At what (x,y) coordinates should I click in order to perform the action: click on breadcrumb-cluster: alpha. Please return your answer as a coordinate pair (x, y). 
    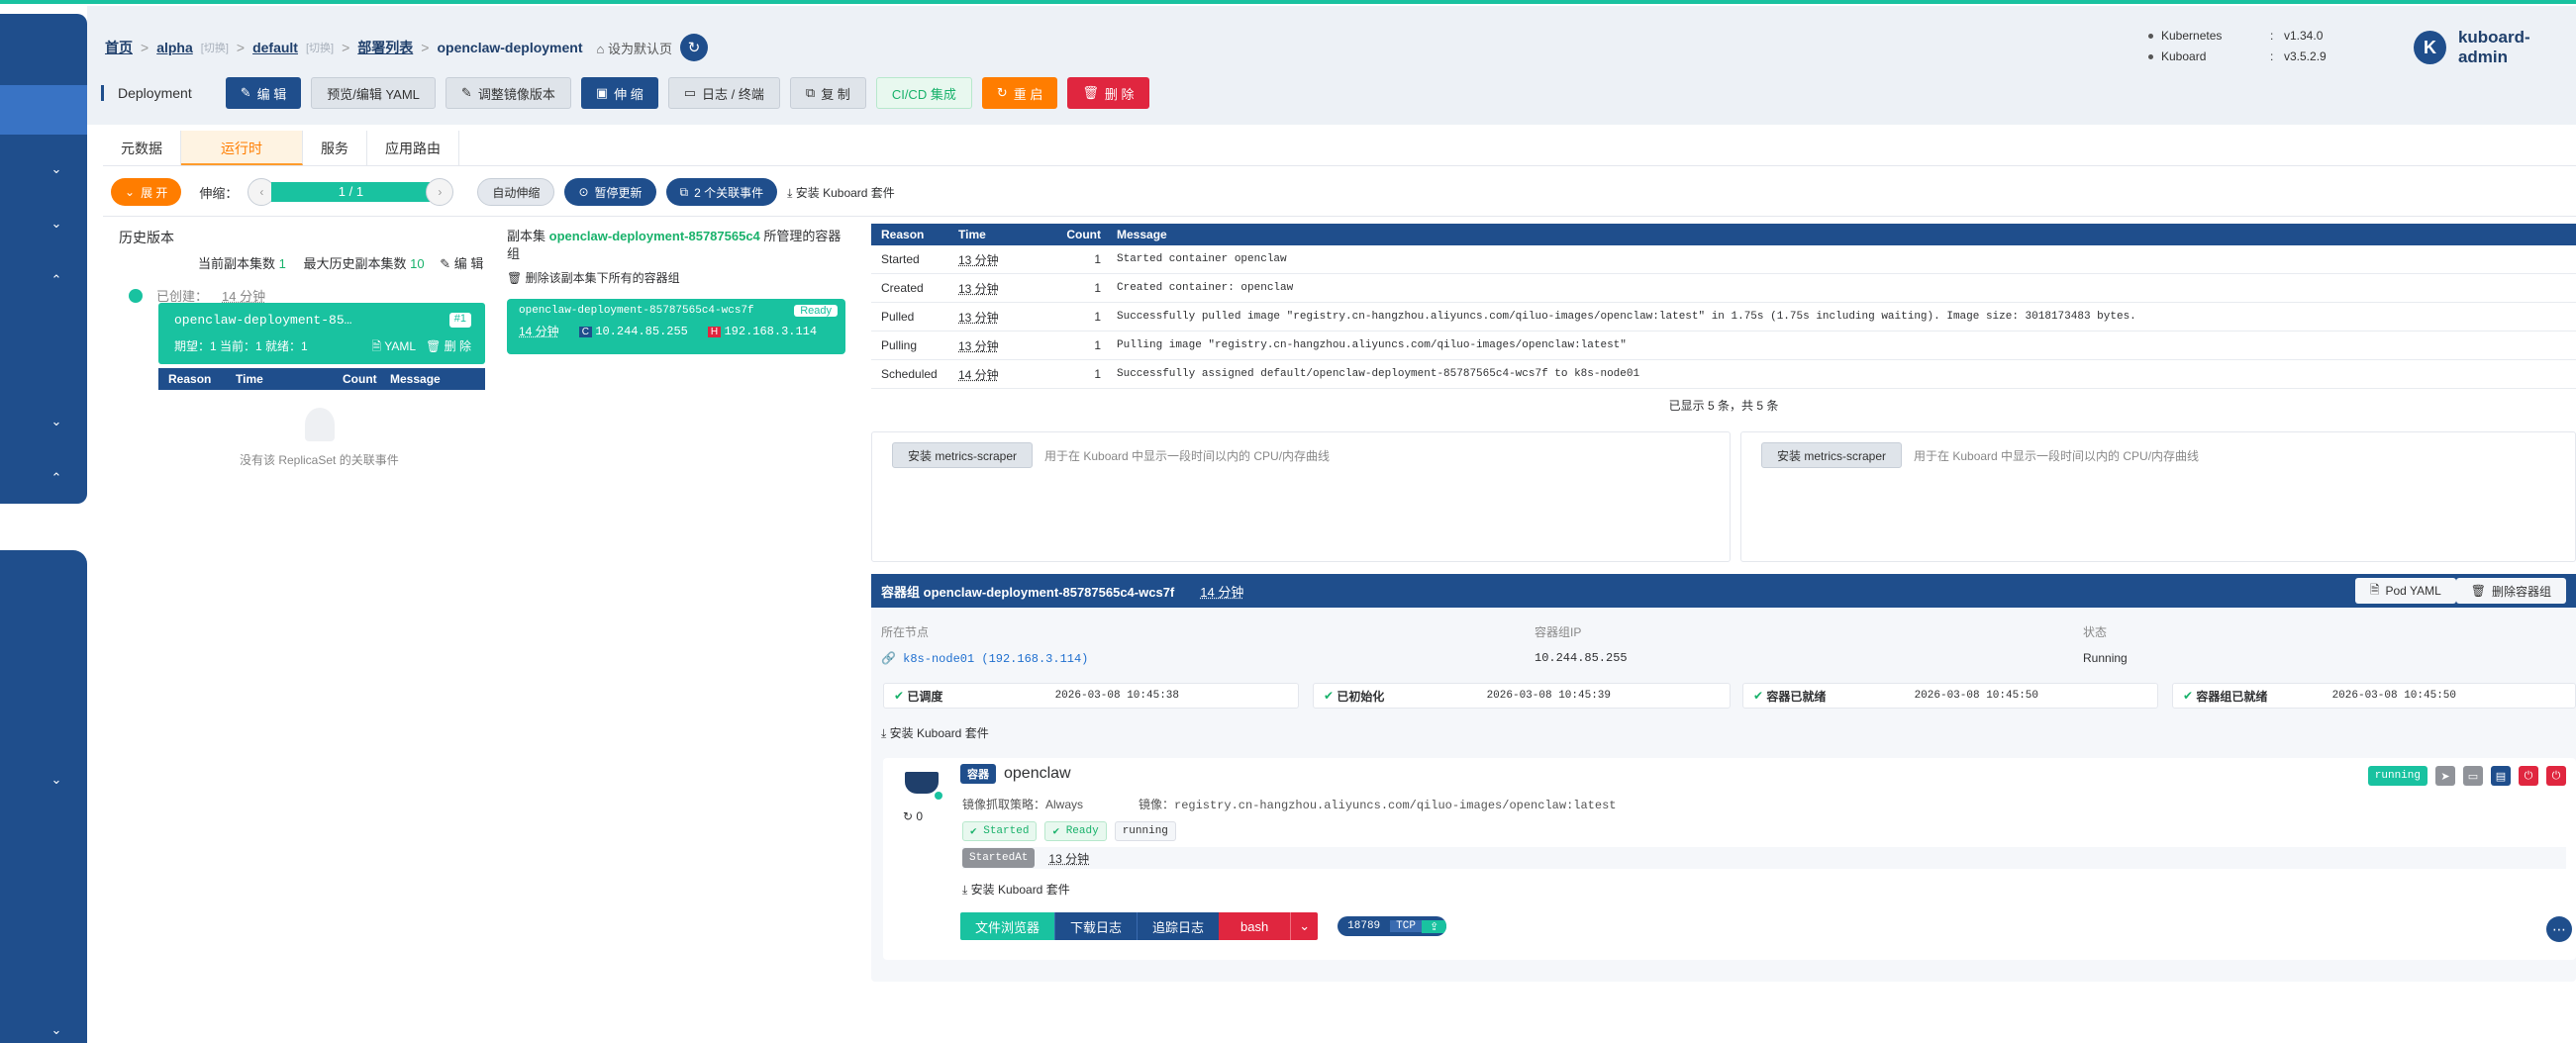
    Looking at the image, I should click on (174, 47).